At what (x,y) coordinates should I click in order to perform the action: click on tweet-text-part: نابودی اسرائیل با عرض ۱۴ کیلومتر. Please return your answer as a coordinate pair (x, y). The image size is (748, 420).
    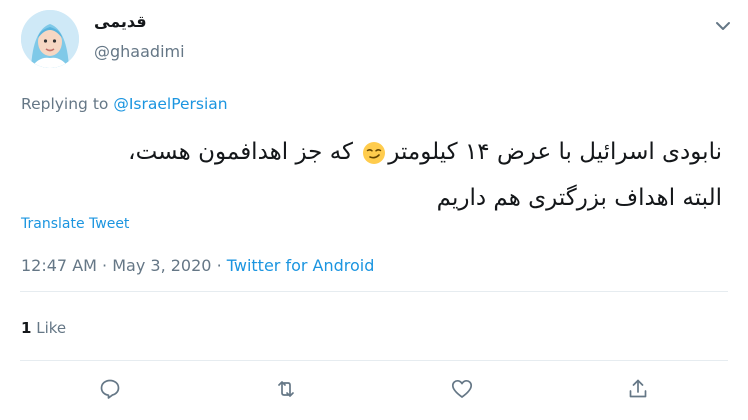
    Looking at the image, I should click on (555, 152).